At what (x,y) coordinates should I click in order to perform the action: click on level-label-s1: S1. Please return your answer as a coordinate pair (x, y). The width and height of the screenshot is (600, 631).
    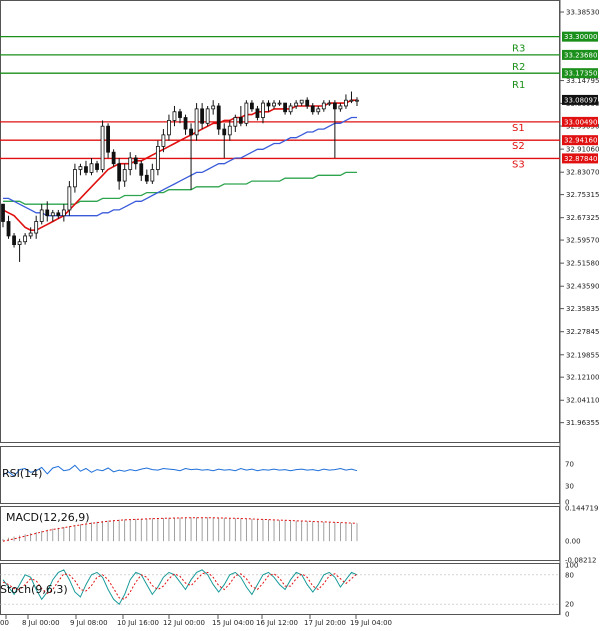
    Looking at the image, I should click on (518, 128).